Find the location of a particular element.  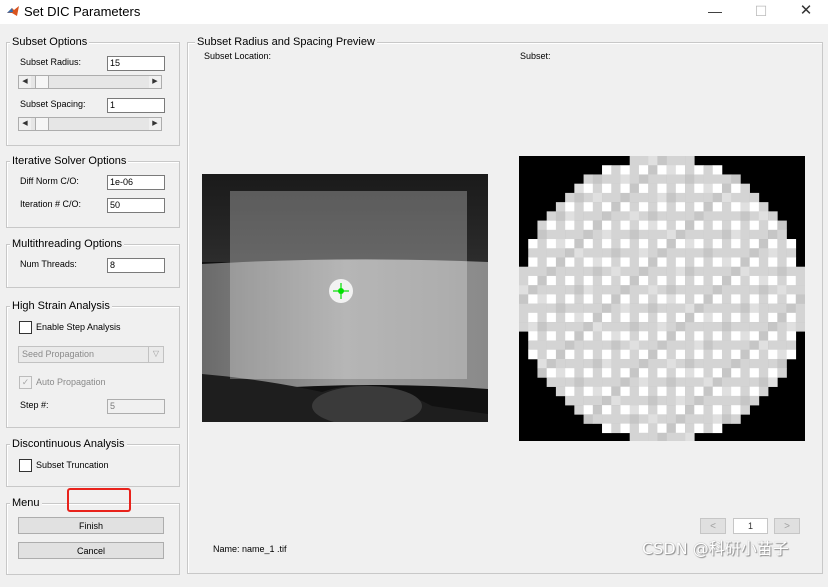

subset-spacing-slider: ◀ ▶ is located at coordinates (90, 124).